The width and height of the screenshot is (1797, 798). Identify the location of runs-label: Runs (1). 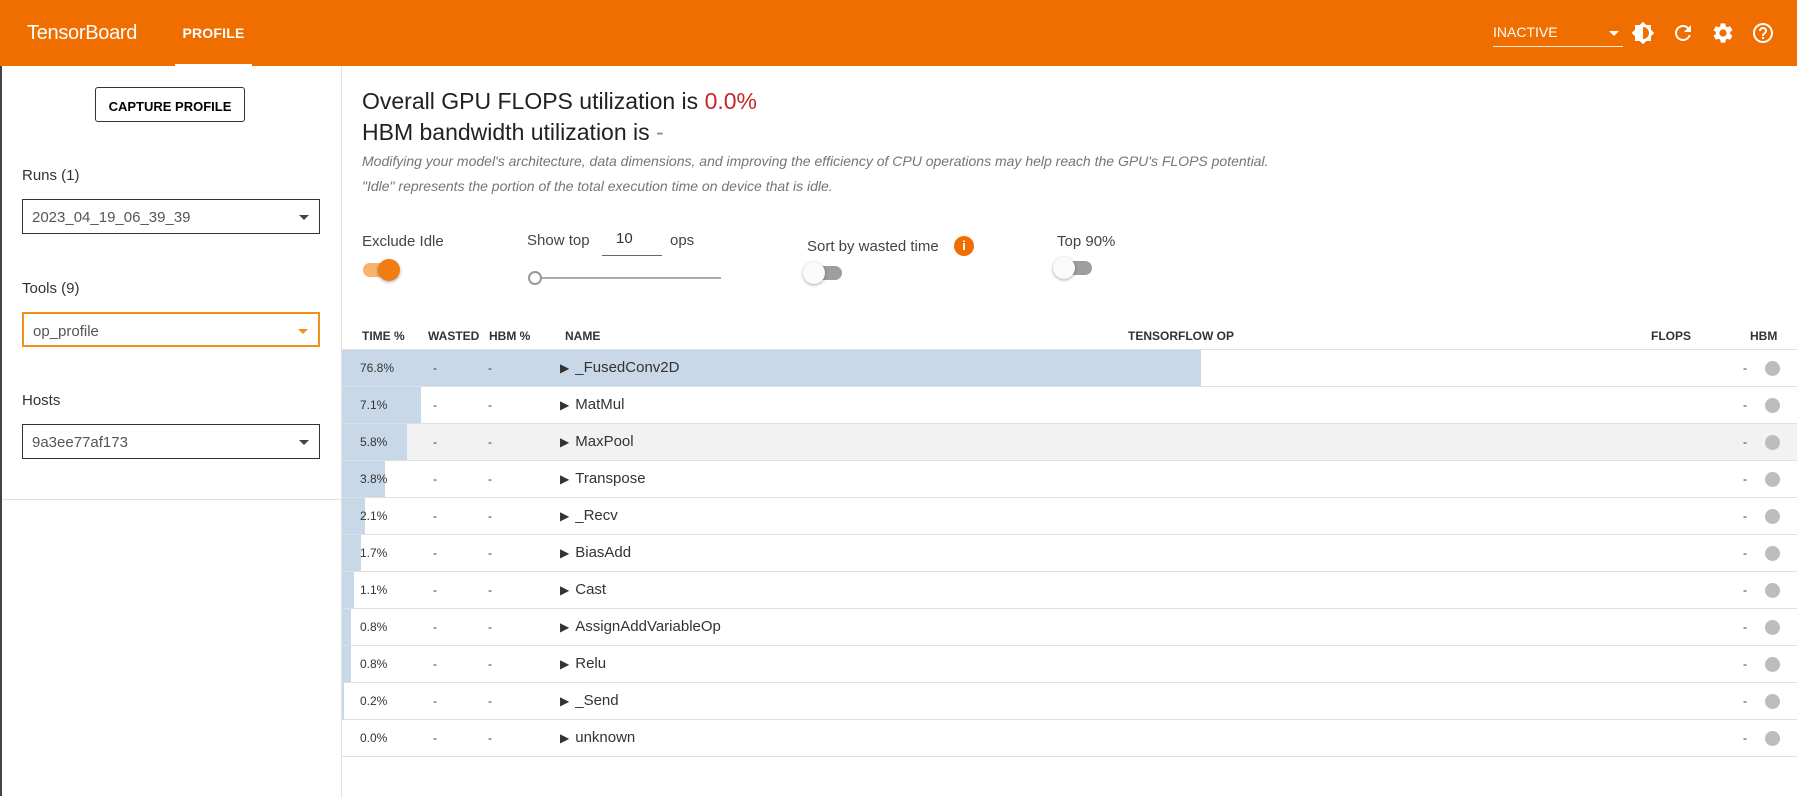
(51, 175).